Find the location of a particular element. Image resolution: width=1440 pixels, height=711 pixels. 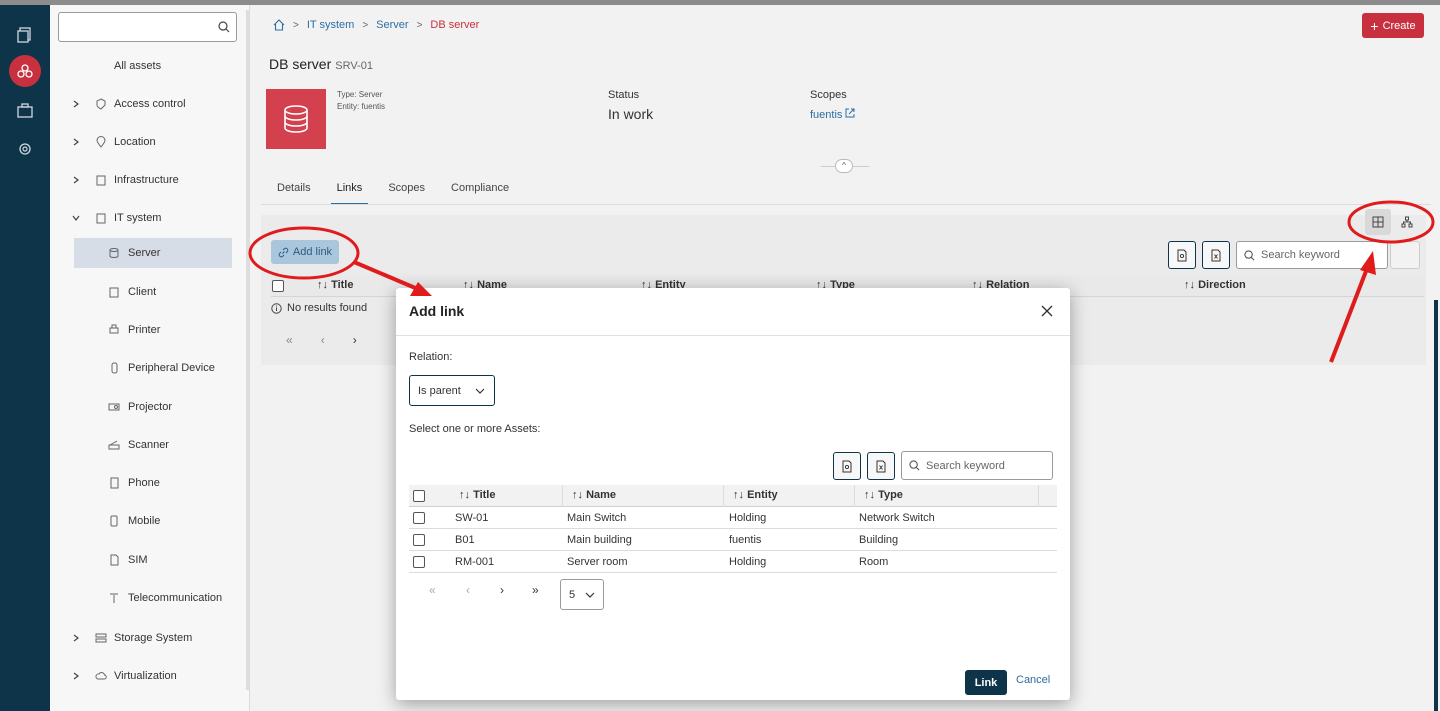

cell-entity: fuentis is located at coordinates (745, 540).